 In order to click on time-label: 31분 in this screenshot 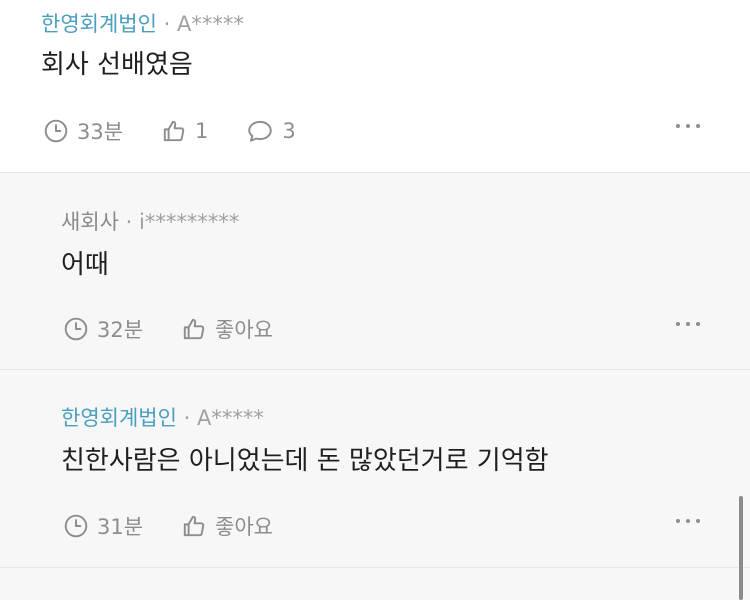, I will do `click(120, 527)`.